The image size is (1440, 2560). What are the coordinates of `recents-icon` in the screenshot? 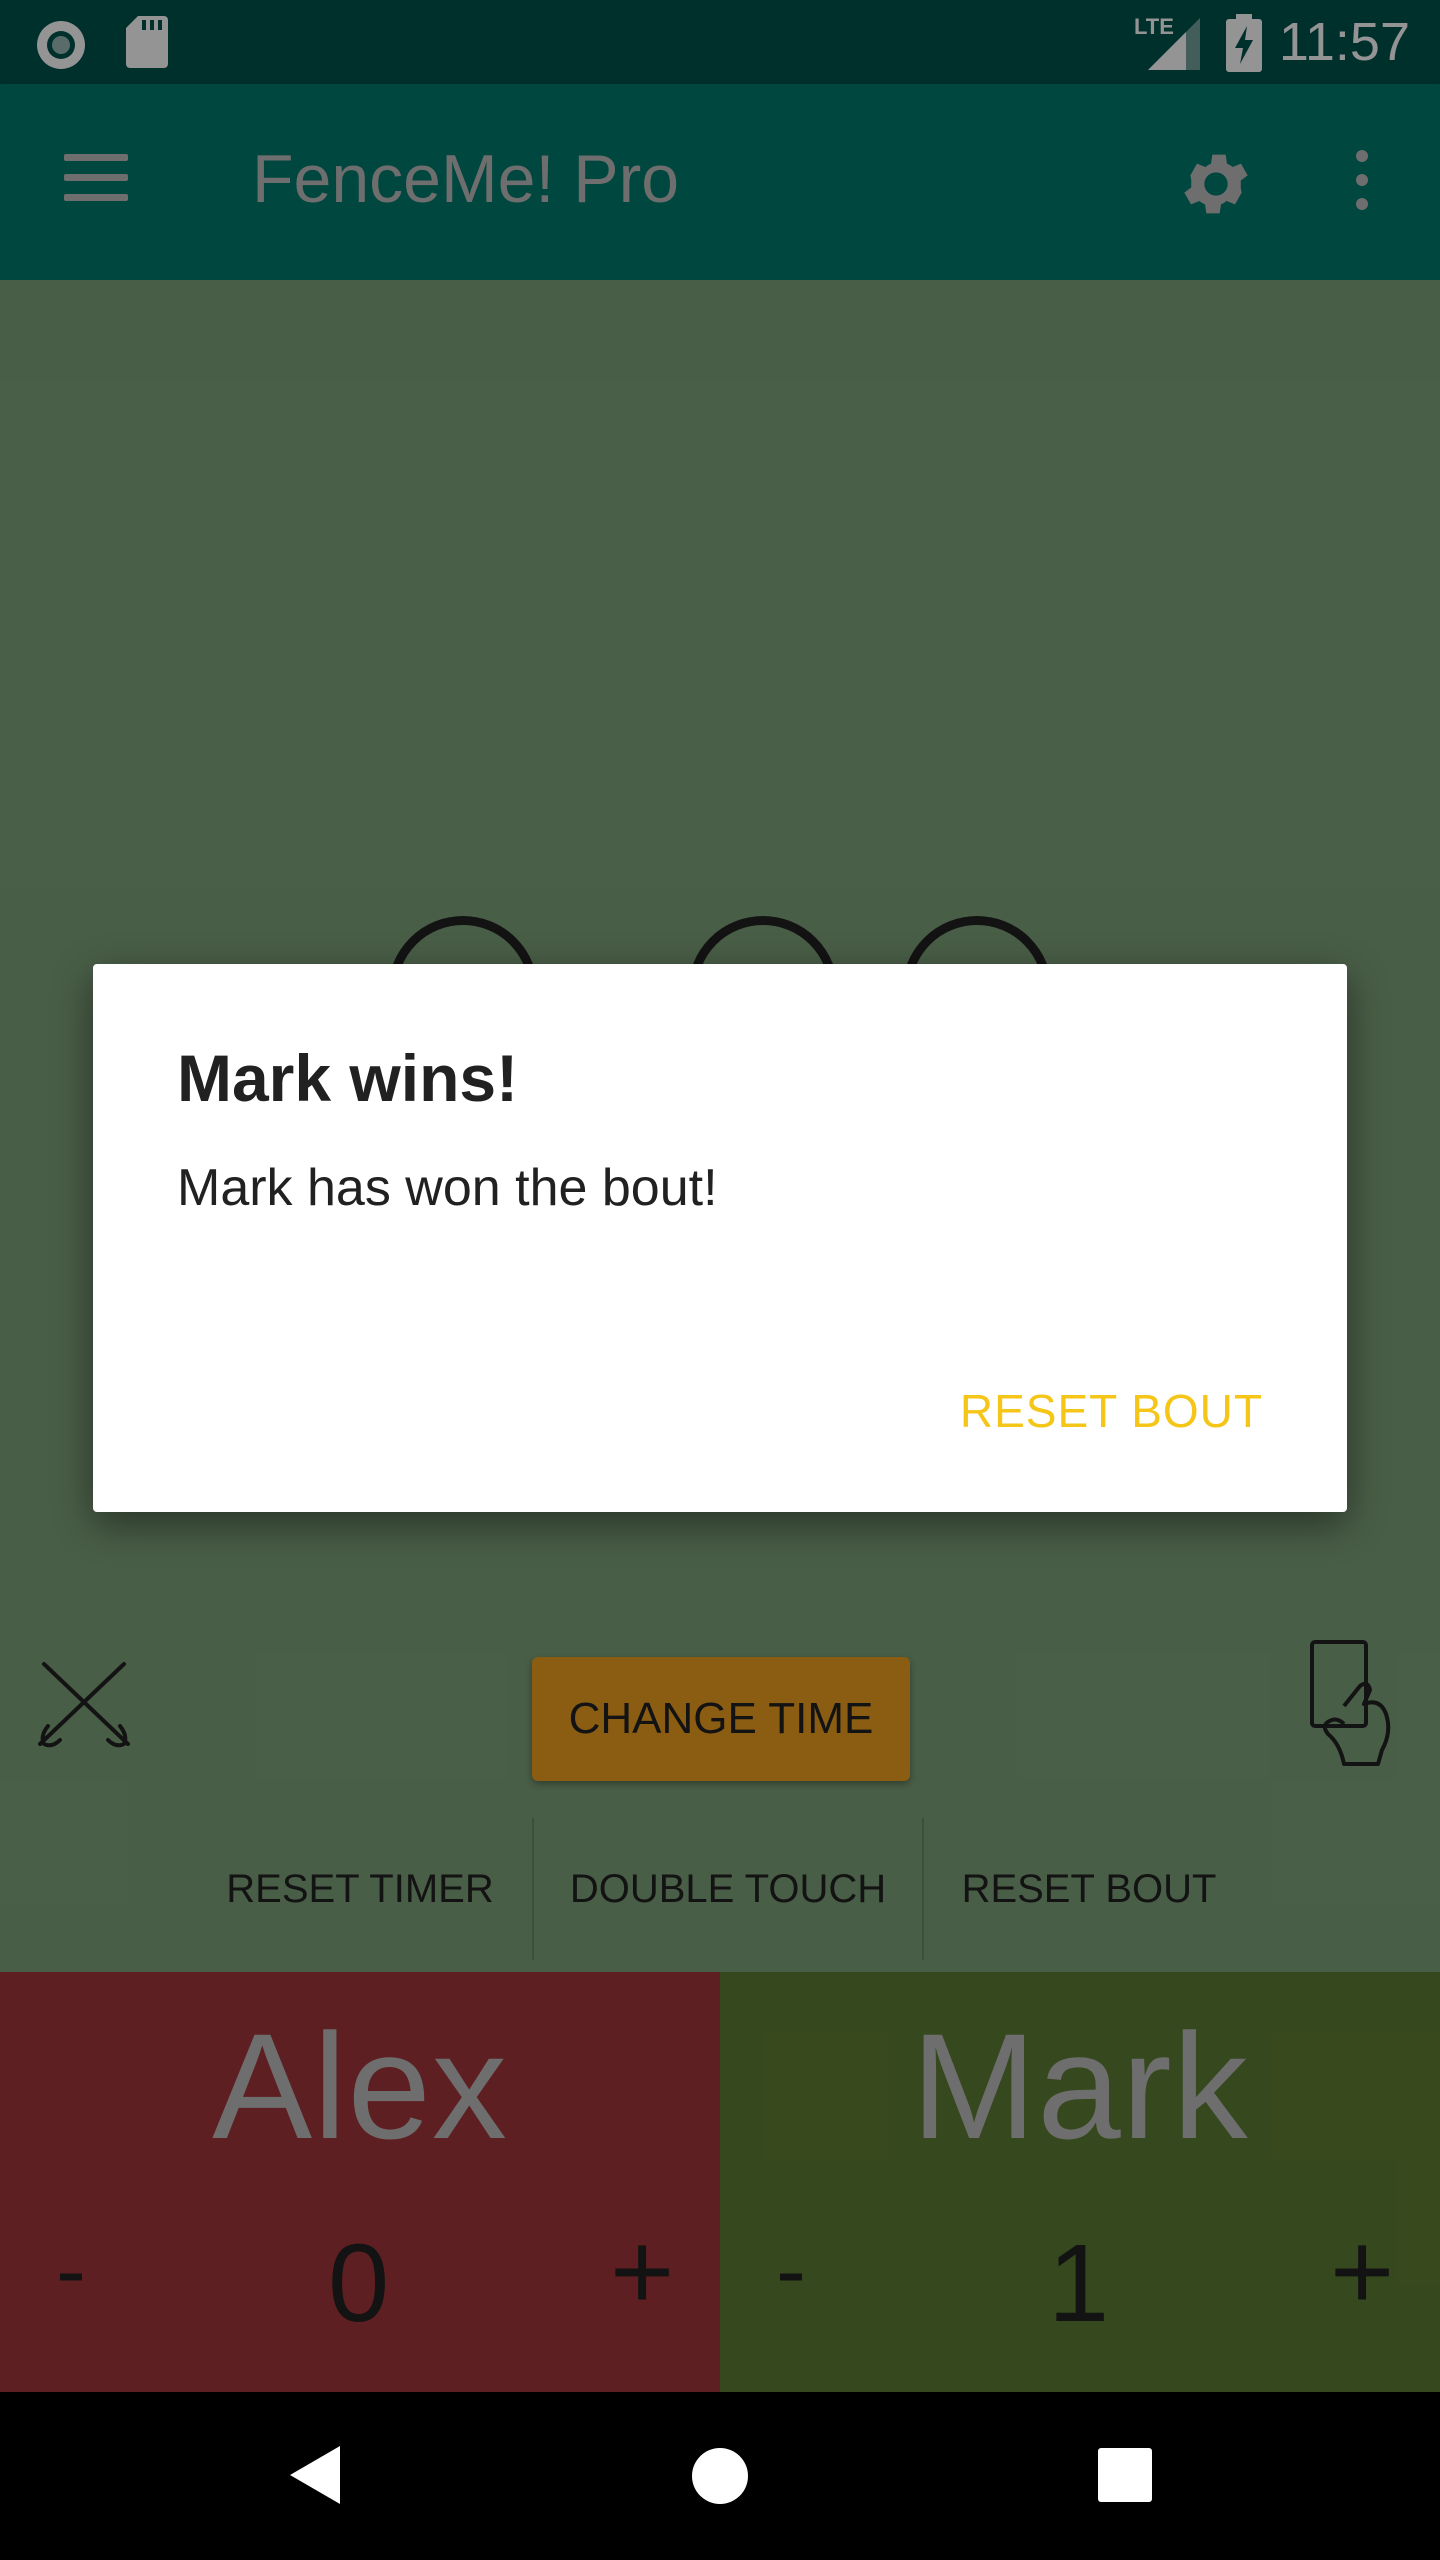 It's located at (1125, 2475).